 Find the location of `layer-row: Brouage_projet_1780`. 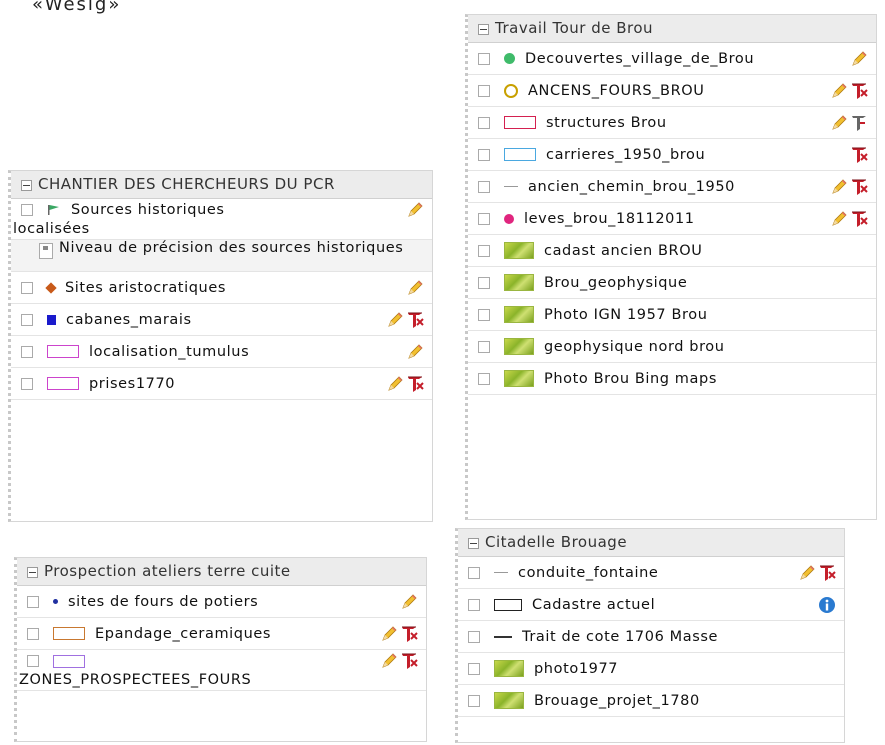

layer-row: Brouage_projet_1780 is located at coordinates (651, 701).